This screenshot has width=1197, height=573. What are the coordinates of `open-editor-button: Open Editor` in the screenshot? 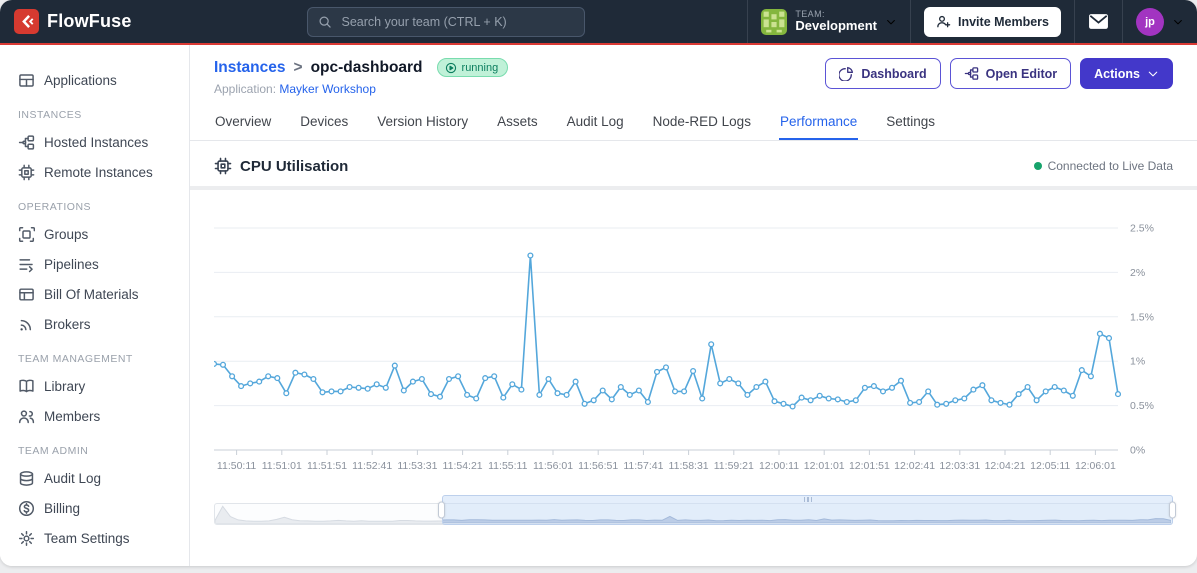 It's located at (1010, 73).